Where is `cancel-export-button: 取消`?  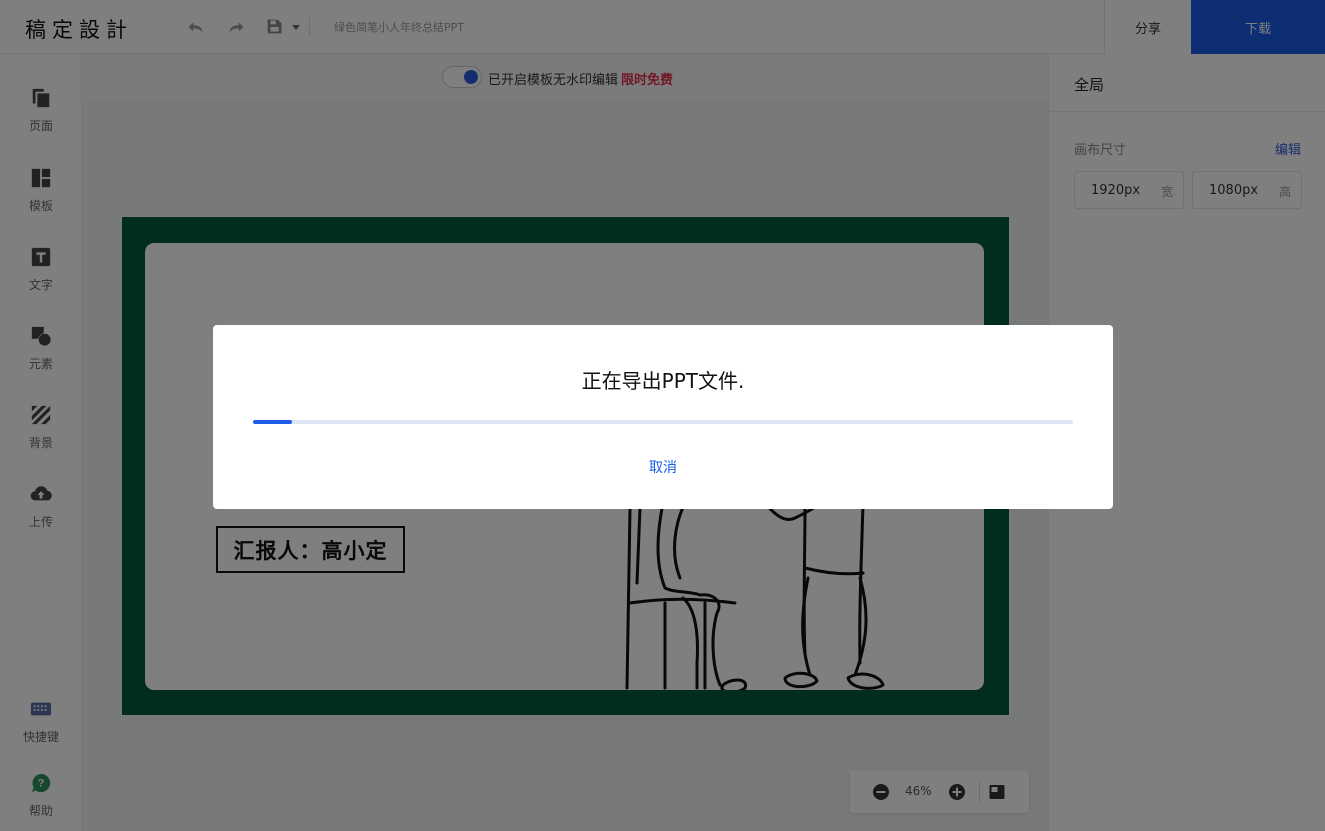 cancel-export-button: 取消 is located at coordinates (663, 468).